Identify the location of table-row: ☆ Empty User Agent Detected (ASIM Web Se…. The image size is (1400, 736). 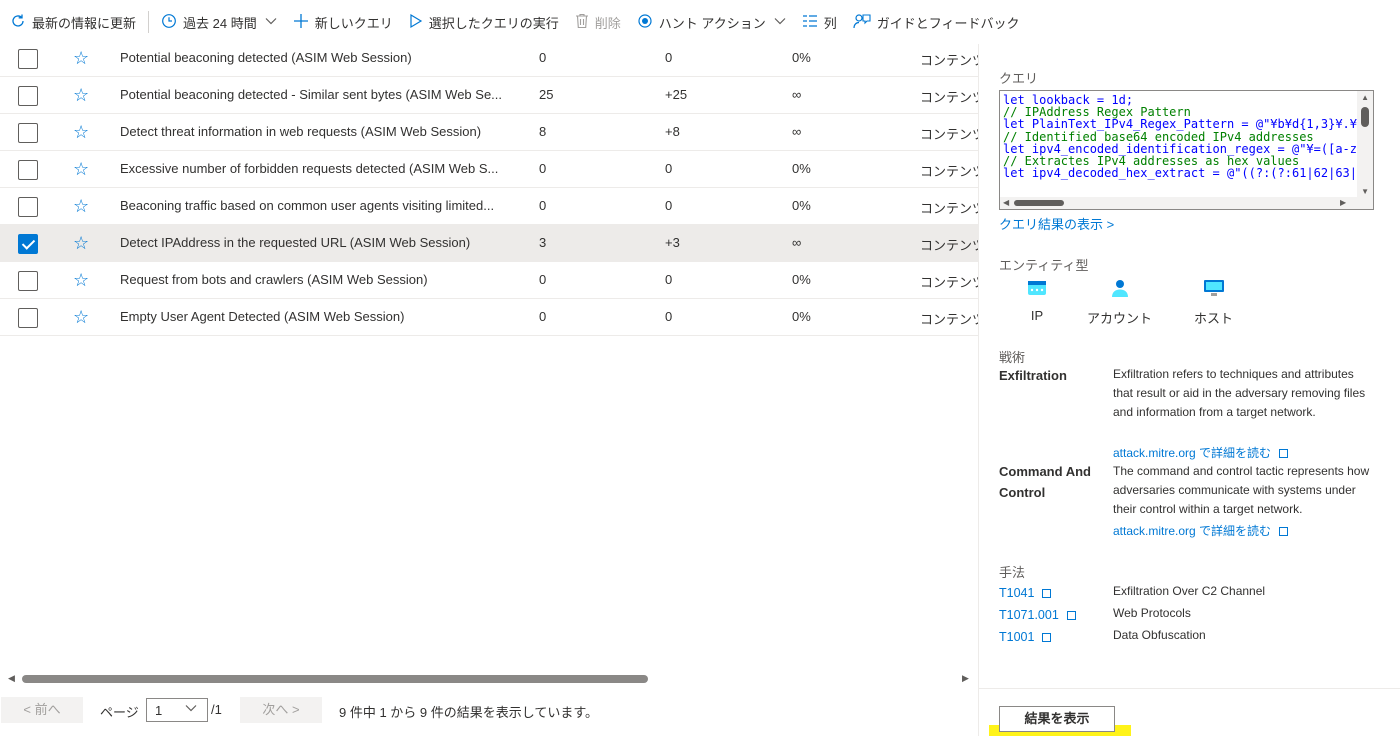
(489, 317).